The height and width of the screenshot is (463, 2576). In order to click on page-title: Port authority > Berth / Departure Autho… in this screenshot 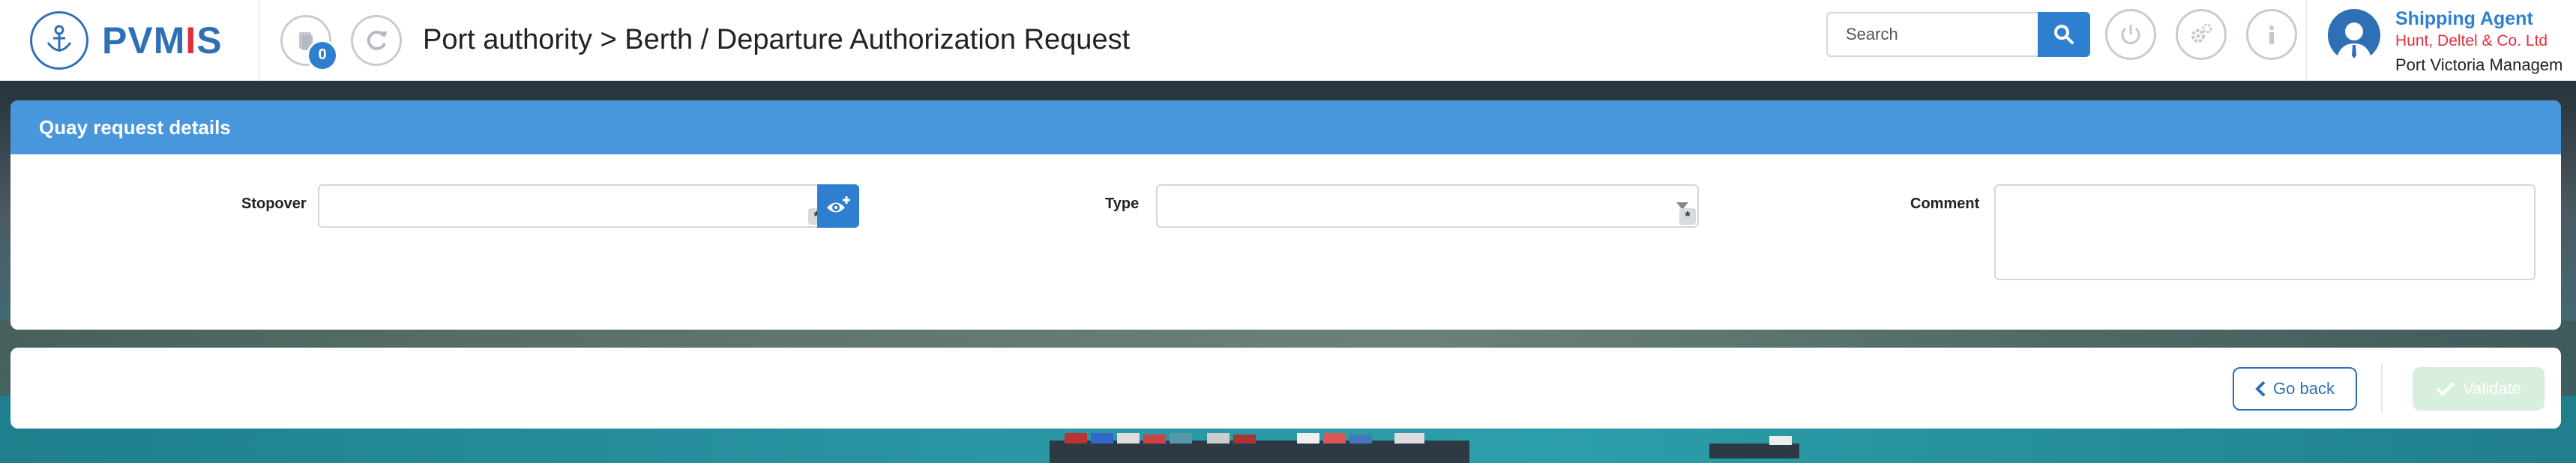, I will do `click(777, 40)`.